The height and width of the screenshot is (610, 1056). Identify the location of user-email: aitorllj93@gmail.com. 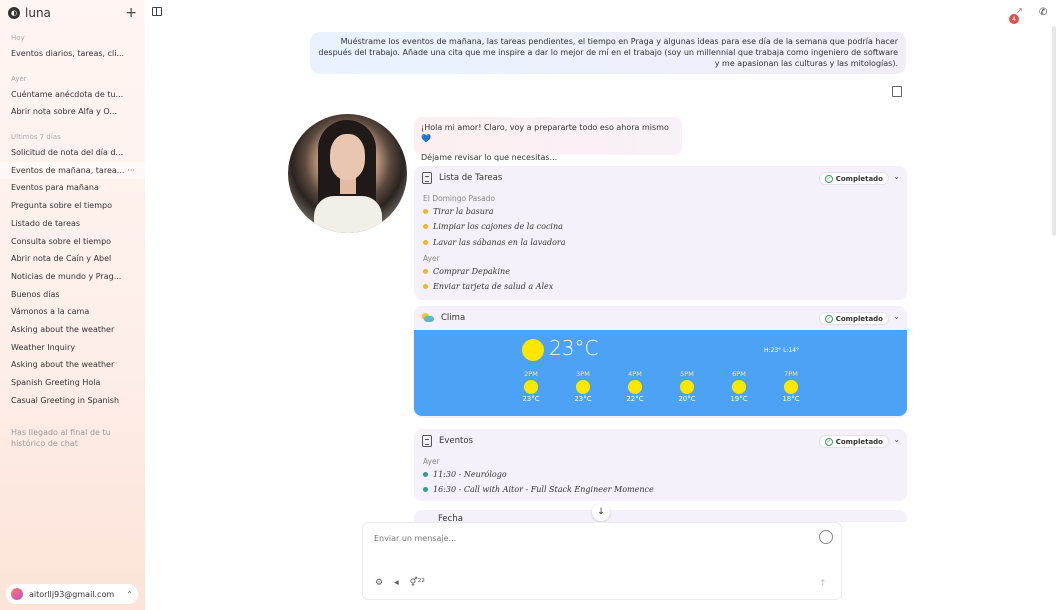
(72, 594).